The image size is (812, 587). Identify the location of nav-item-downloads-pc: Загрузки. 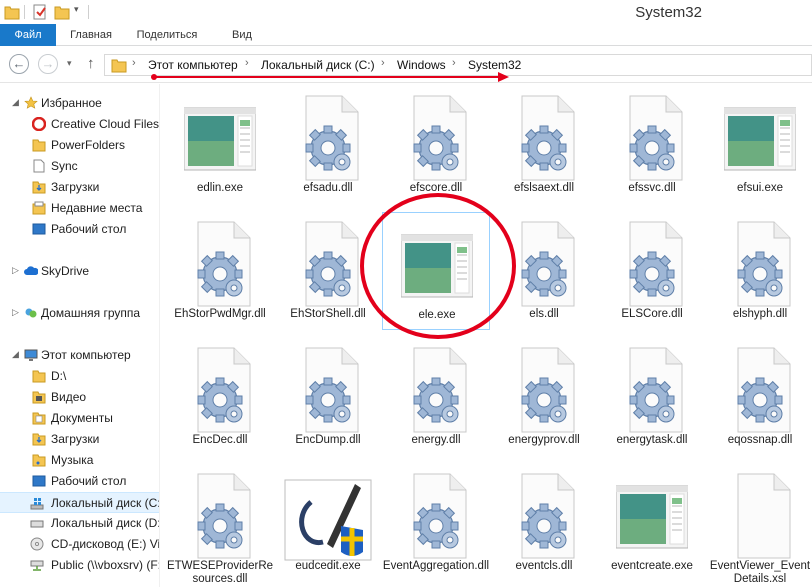
(79, 439).